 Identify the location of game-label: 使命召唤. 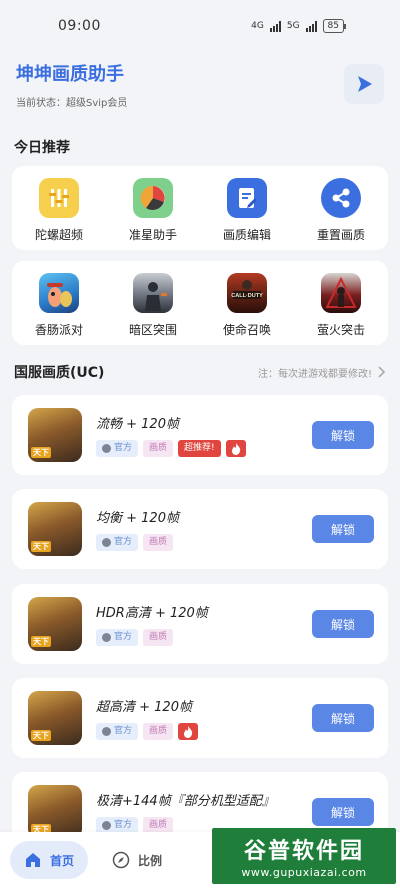
(246, 330).